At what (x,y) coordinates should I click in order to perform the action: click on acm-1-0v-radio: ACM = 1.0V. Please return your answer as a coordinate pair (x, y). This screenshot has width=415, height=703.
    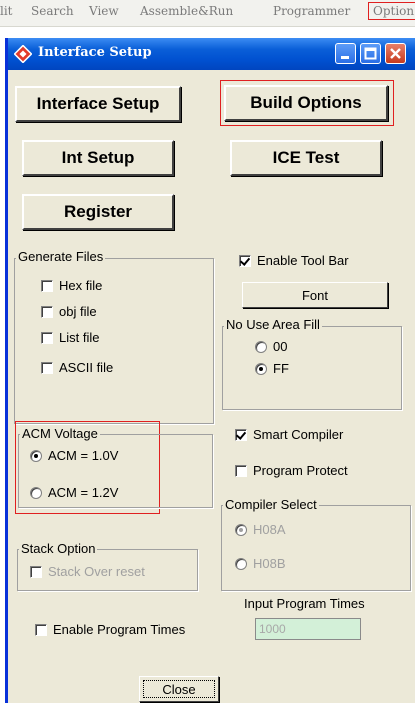
    Looking at the image, I should click on (74, 455).